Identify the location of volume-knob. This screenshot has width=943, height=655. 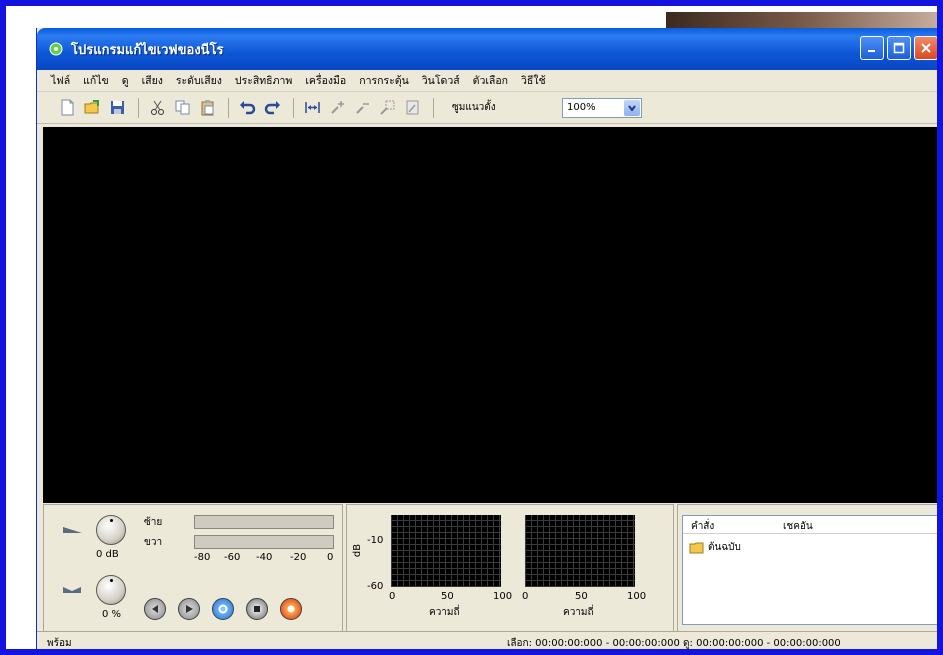
(111, 530).